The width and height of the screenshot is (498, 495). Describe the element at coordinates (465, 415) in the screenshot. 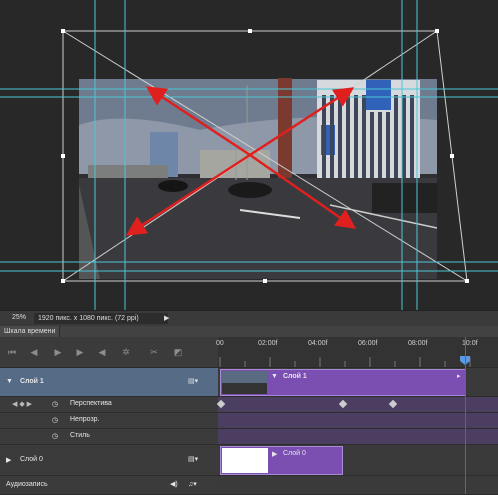

I see `playhead-line` at that location.